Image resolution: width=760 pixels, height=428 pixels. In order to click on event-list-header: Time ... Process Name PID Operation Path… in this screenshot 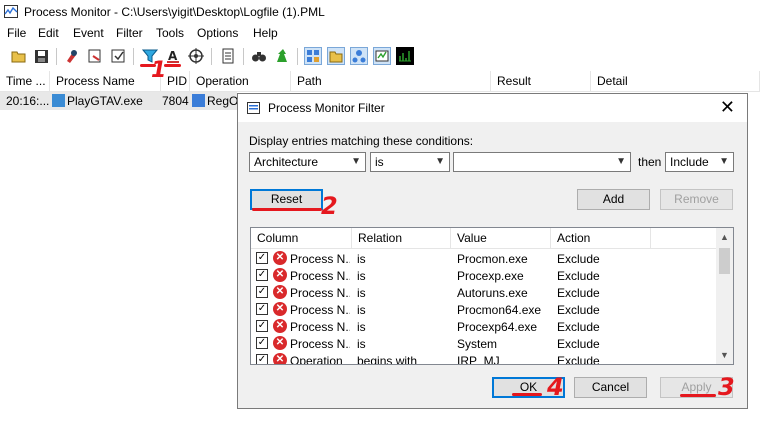, I will do `click(380, 81)`.